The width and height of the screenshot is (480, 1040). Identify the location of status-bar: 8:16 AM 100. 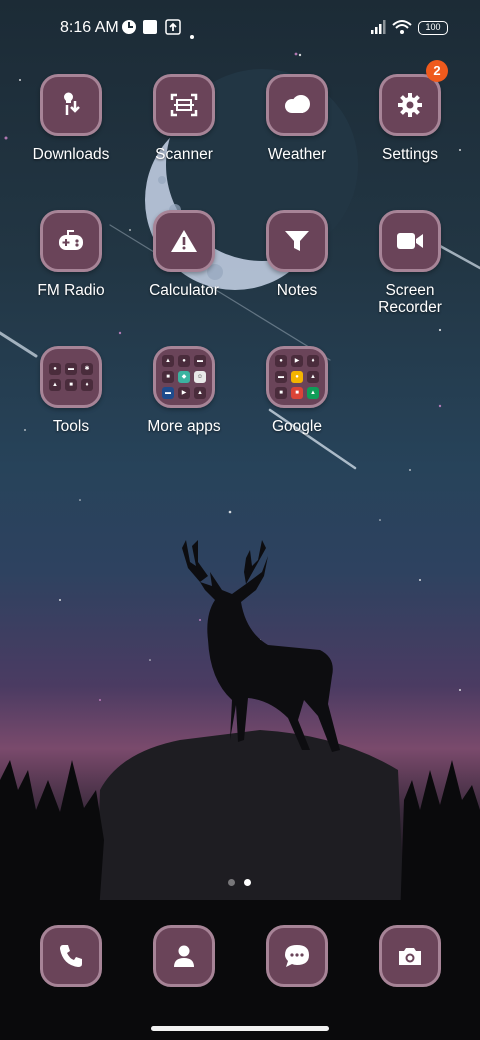
(240, 28).